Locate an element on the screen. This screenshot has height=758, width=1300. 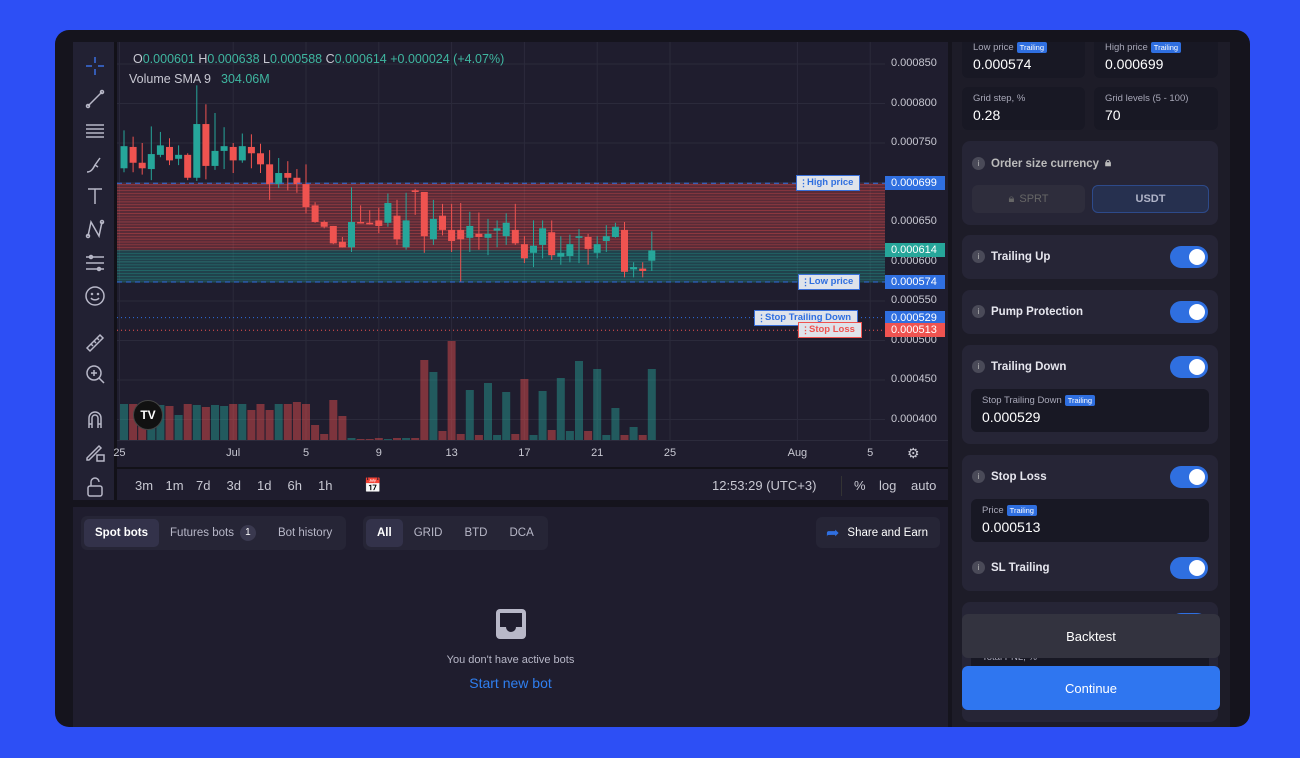
ruler-icon is located at coordinates (95, 343).